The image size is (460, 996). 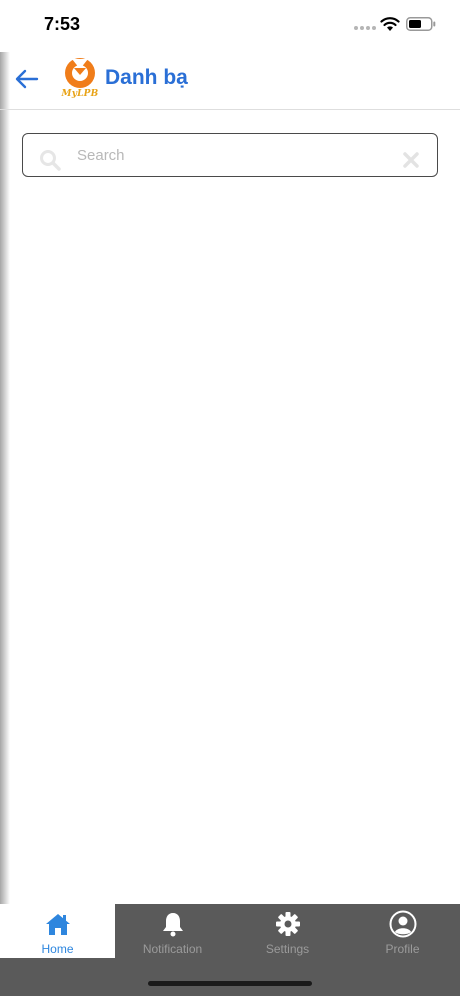 I want to click on search-input, so click(x=232, y=155).